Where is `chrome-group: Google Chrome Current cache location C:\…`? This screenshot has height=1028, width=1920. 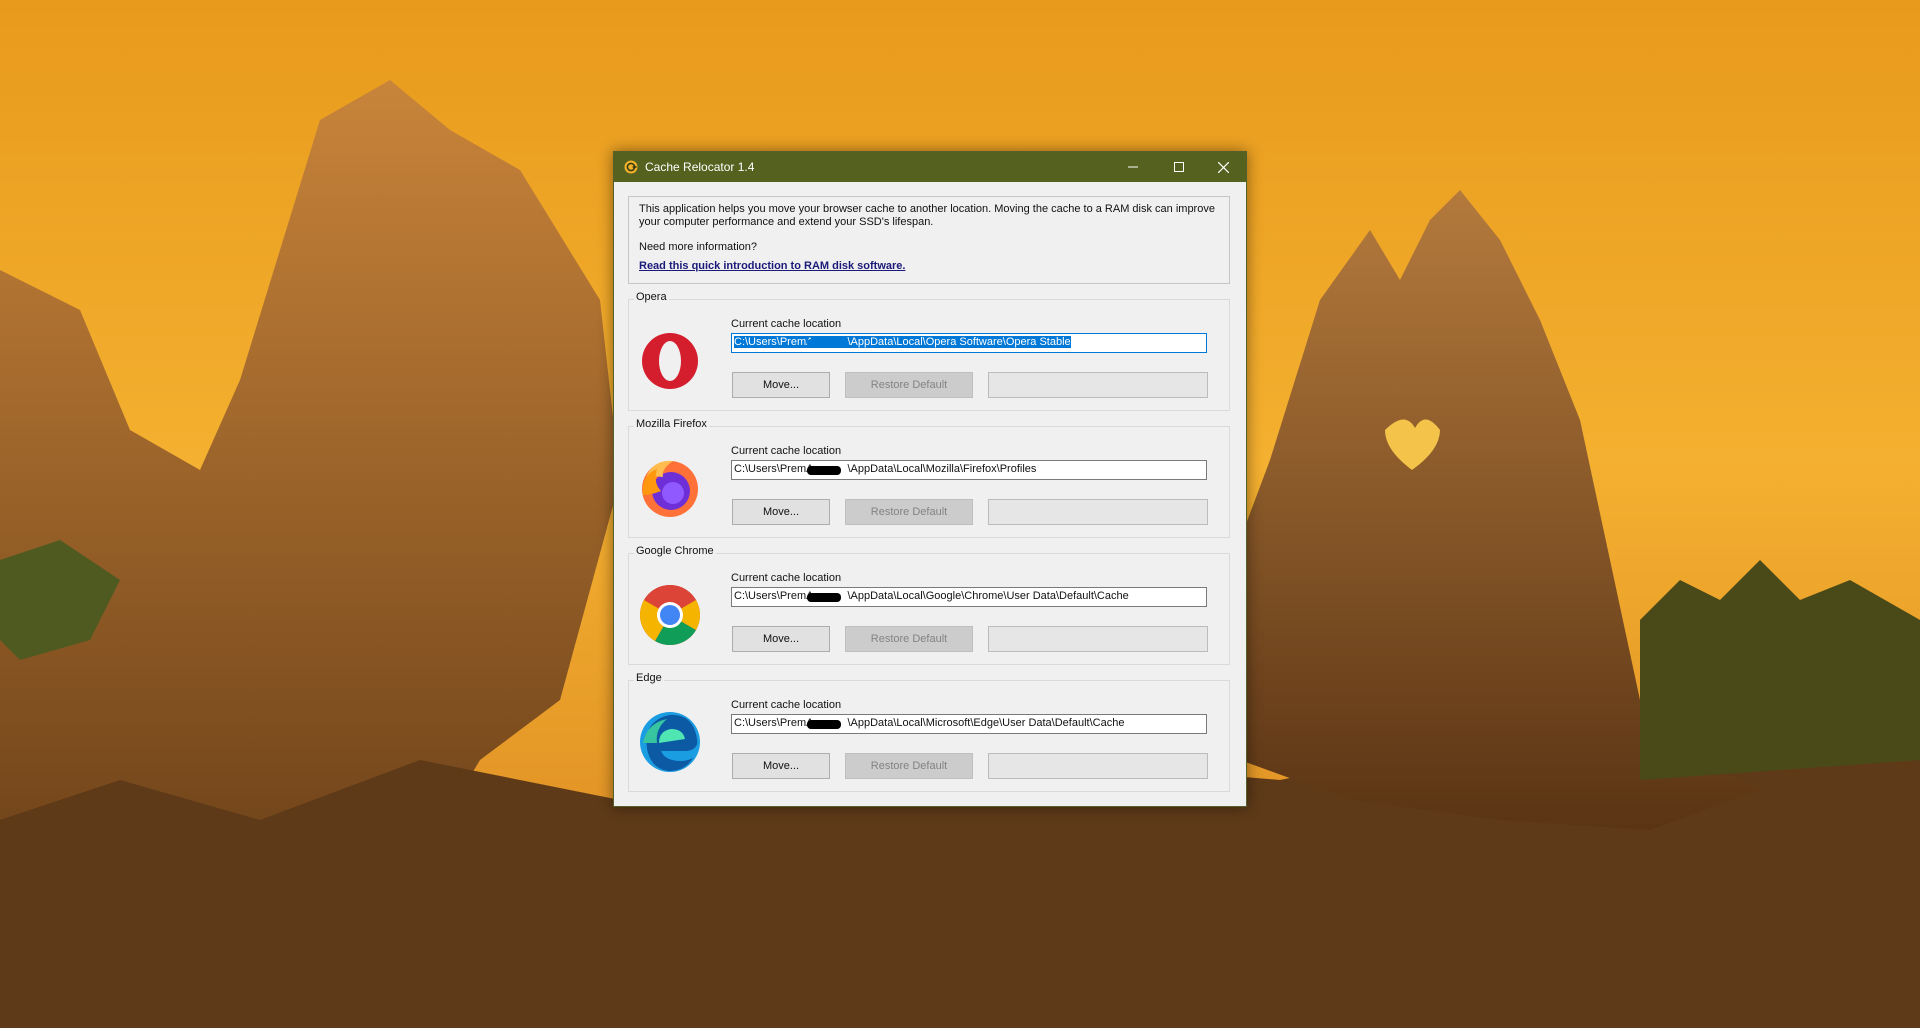 chrome-group: Google Chrome Current cache location C:\… is located at coordinates (929, 605).